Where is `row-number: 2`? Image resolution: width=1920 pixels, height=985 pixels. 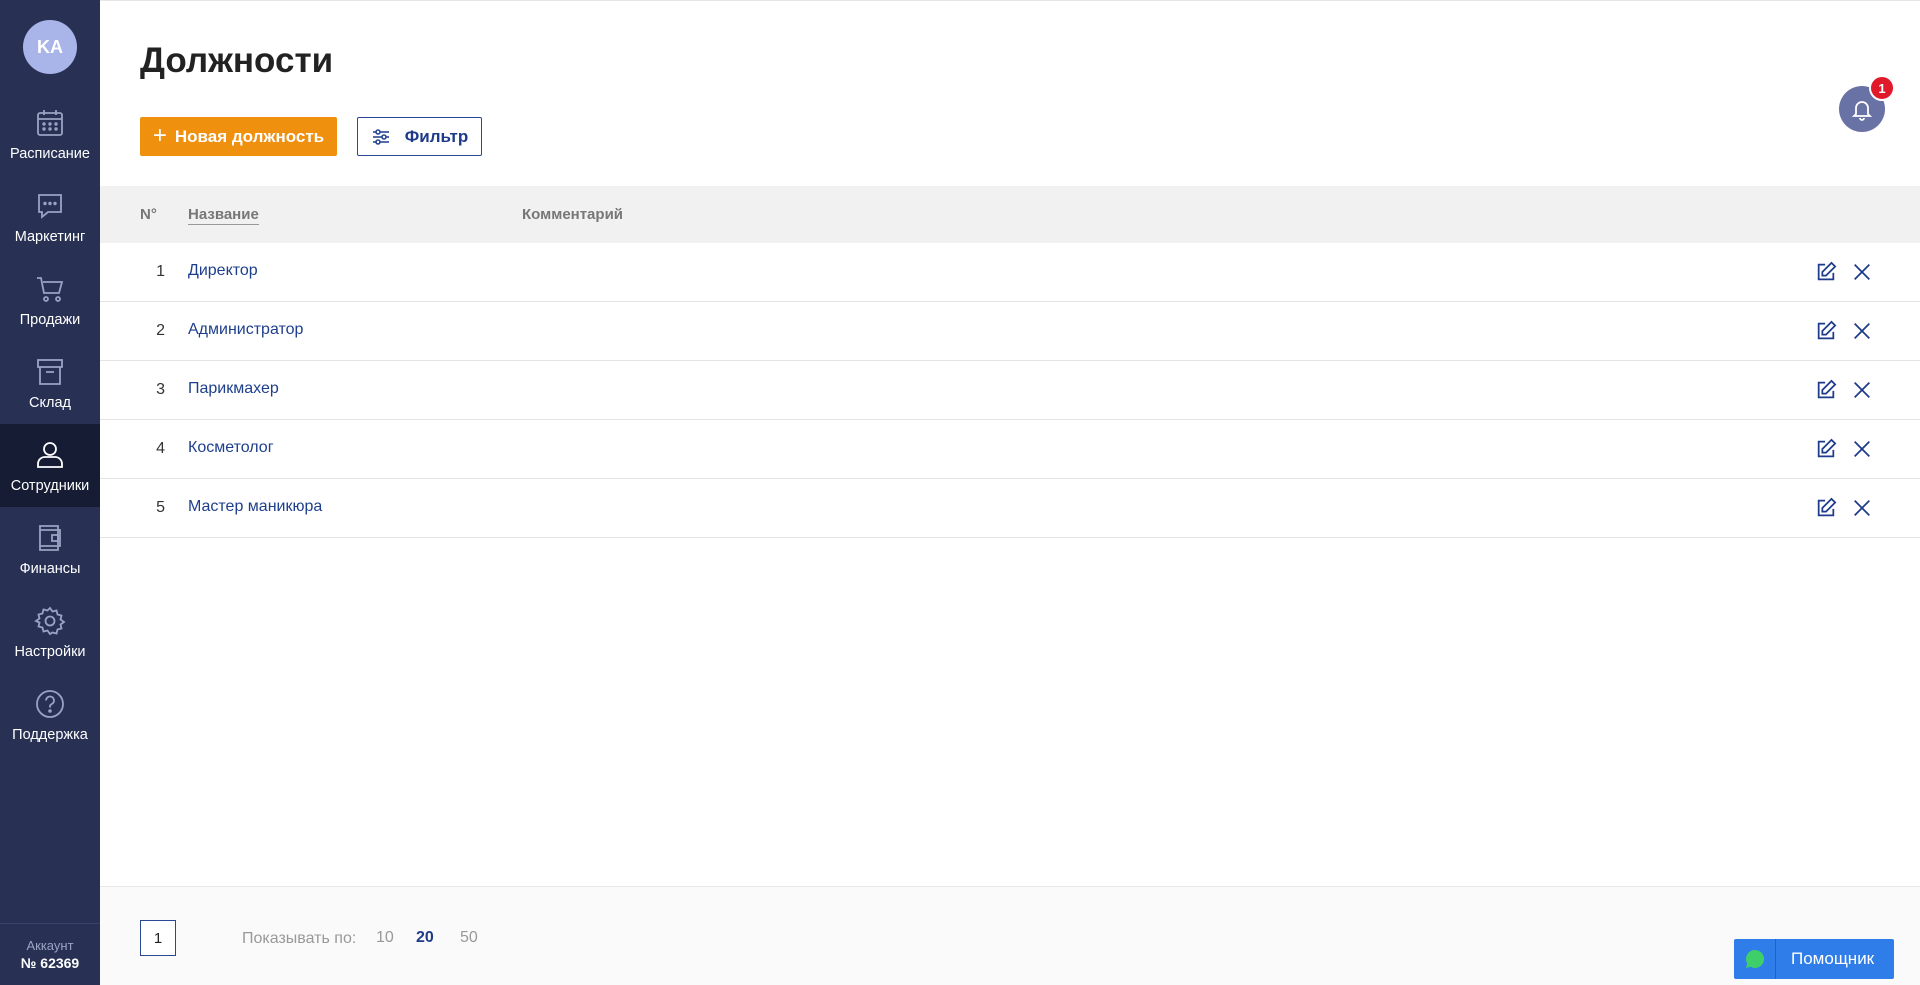 row-number: 2 is located at coordinates (160, 330).